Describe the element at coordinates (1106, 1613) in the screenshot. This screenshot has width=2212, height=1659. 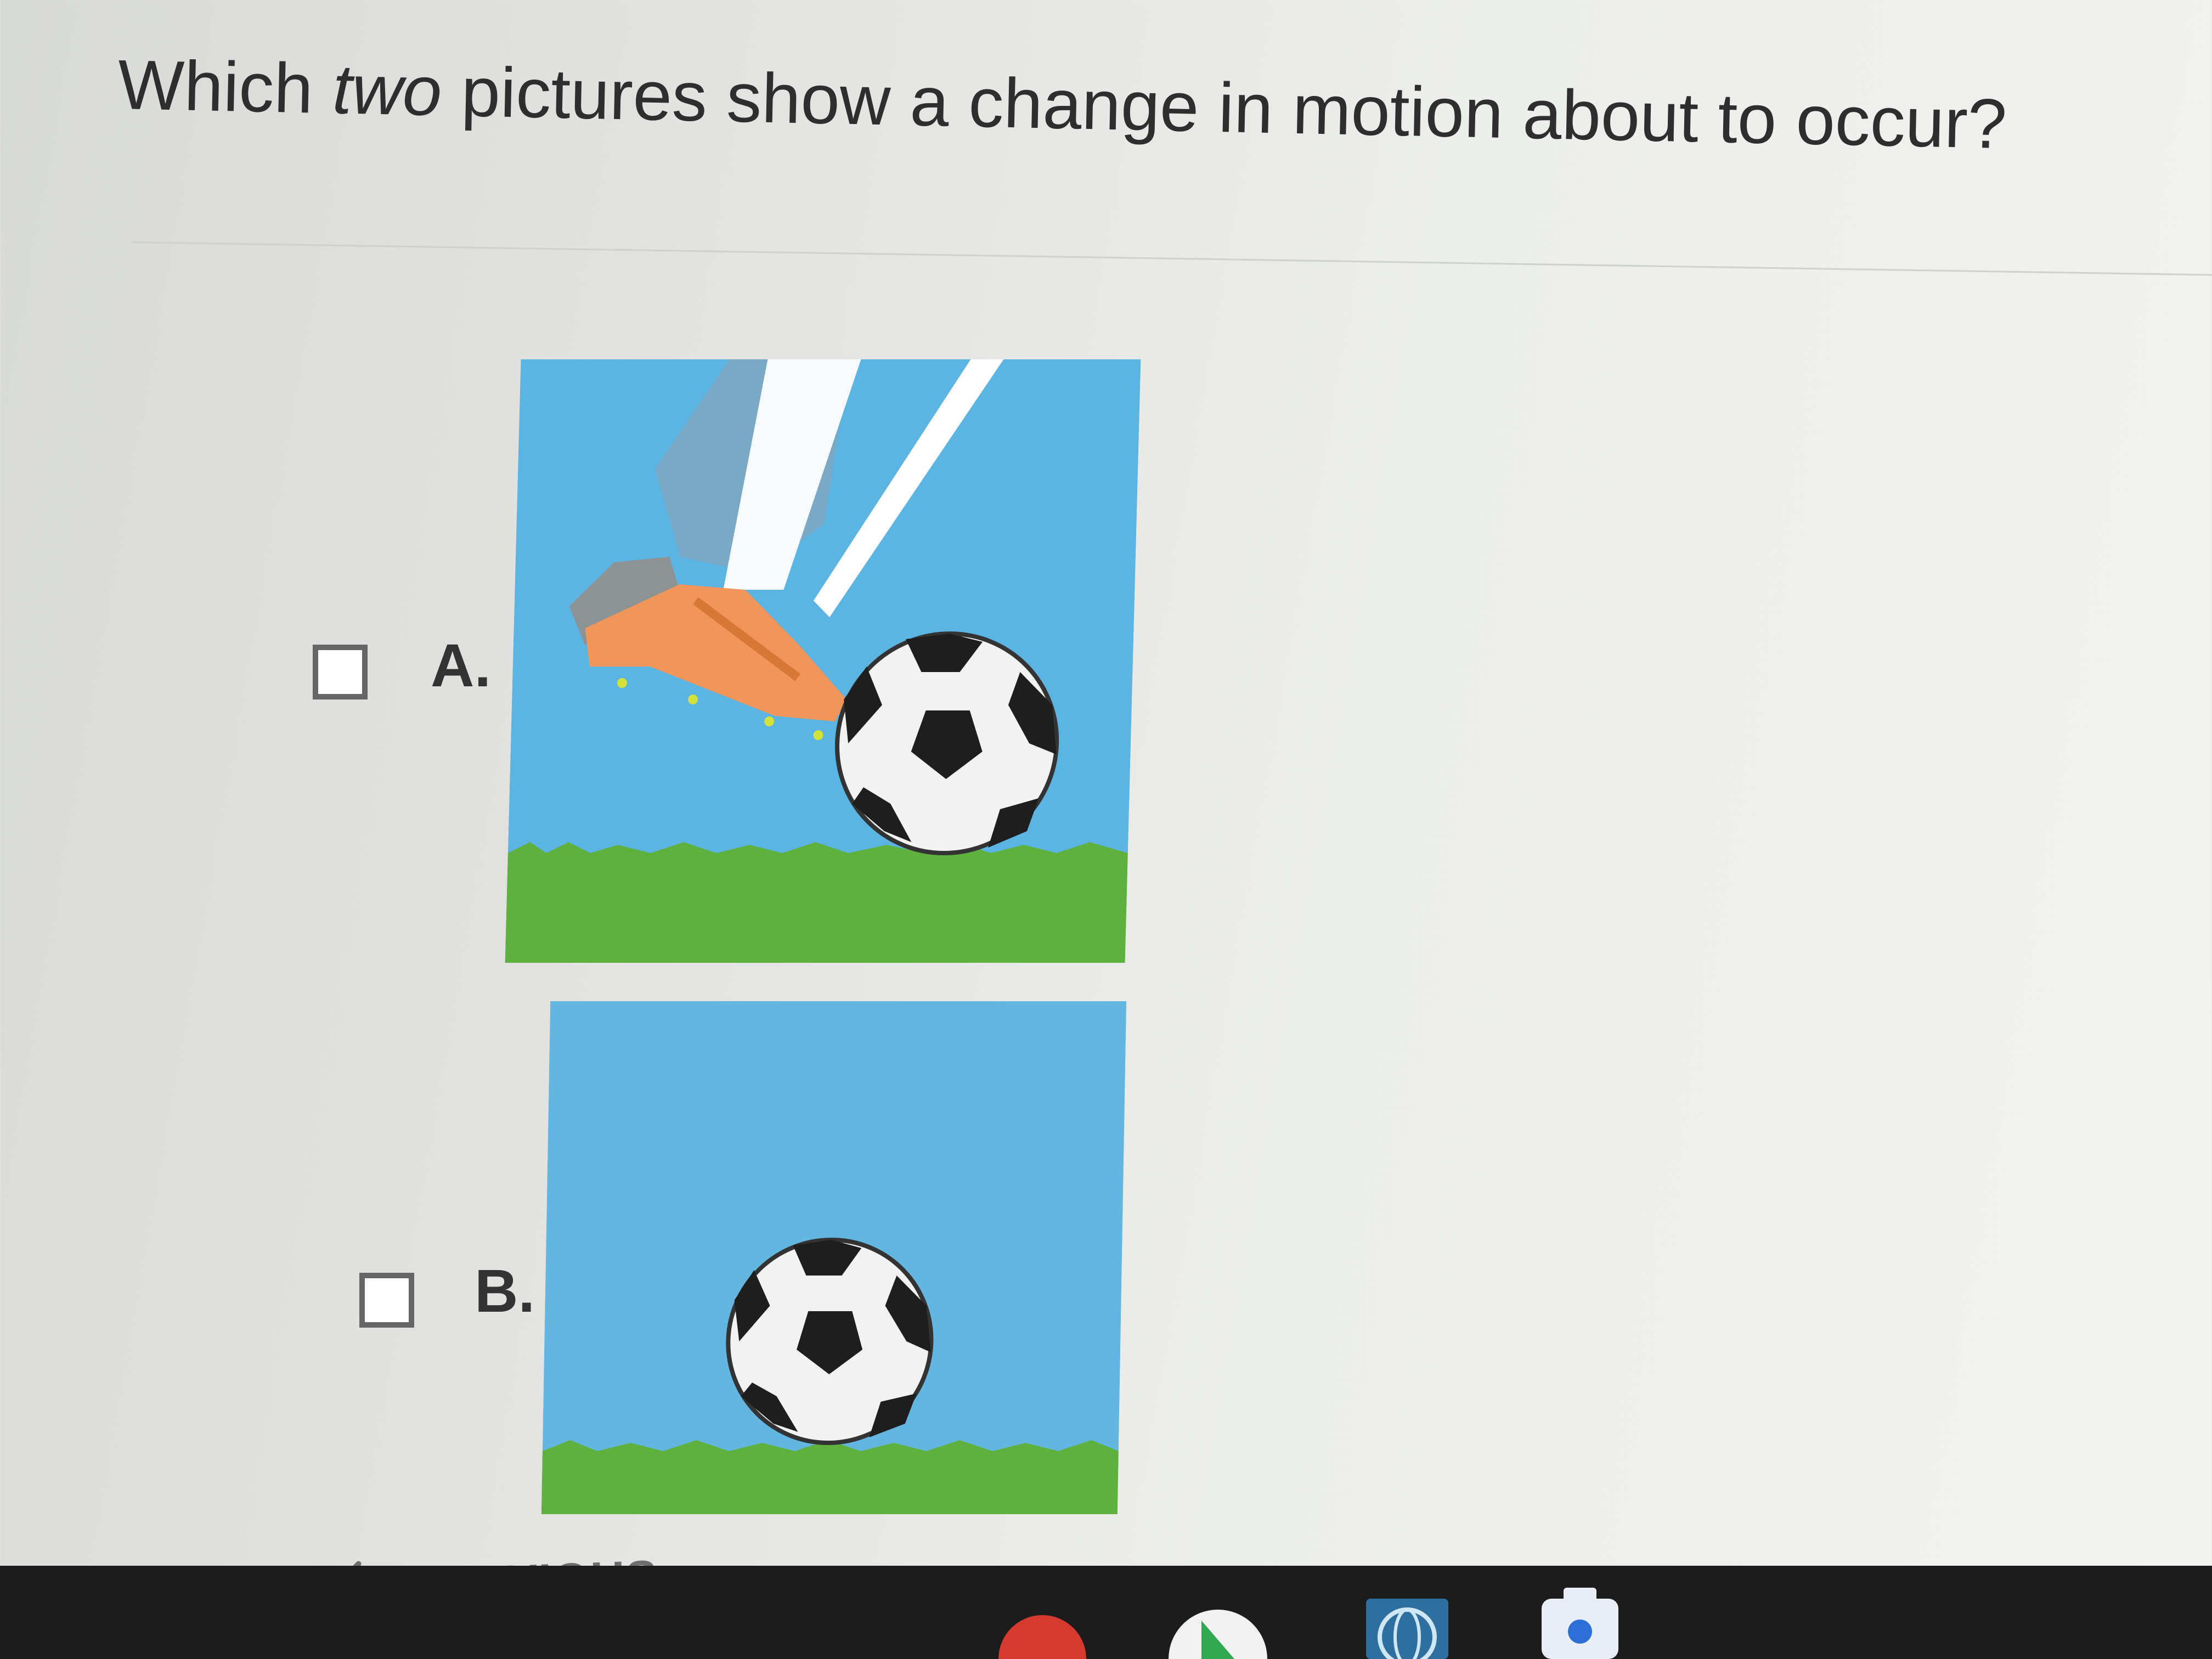
I see `taskbar` at that location.